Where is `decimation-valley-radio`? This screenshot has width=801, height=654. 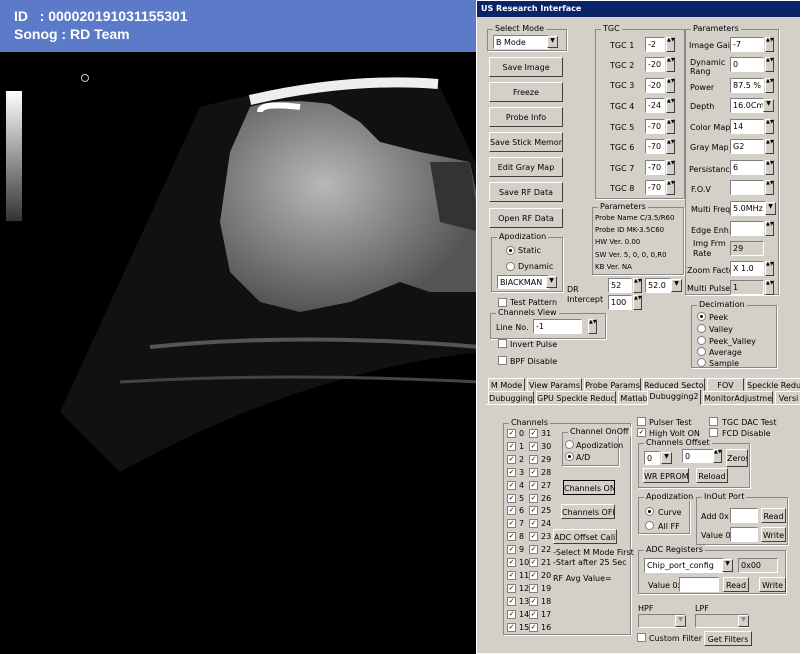
decimation-valley-radio is located at coordinates (701, 328).